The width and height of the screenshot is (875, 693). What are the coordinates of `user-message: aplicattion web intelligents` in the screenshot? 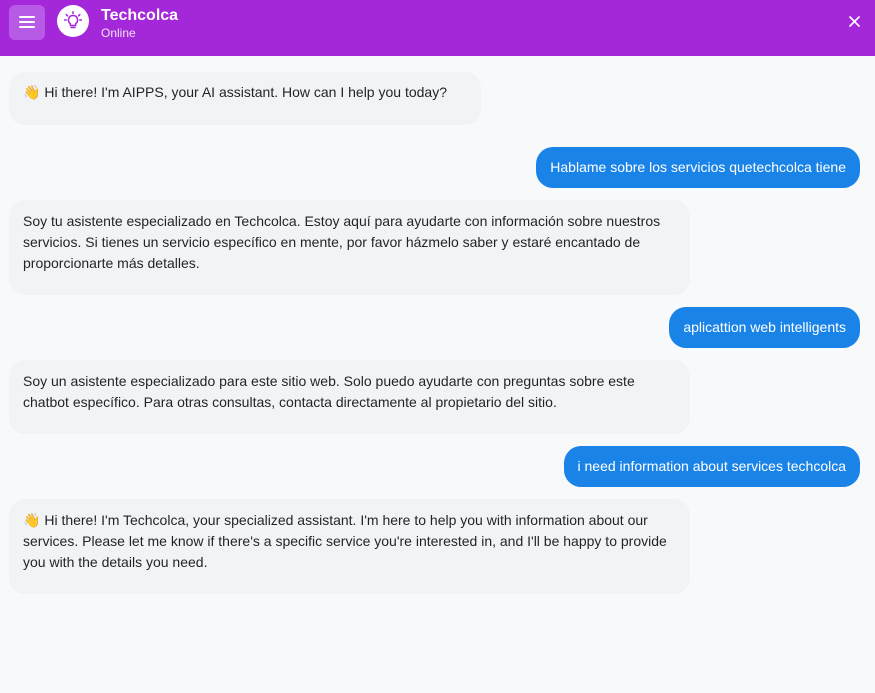 It's located at (764, 327).